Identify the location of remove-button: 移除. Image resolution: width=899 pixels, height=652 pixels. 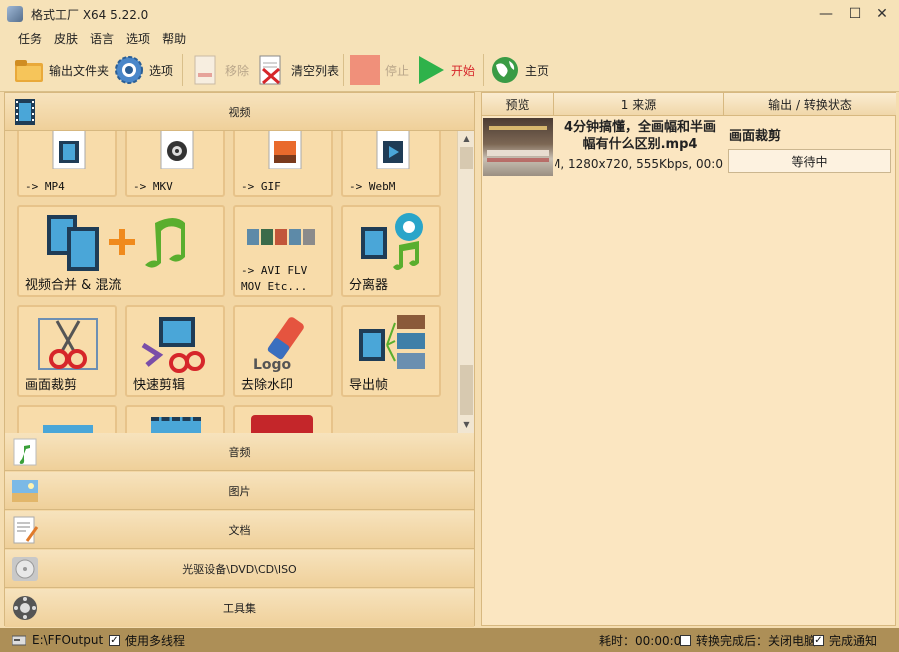
(219, 70).